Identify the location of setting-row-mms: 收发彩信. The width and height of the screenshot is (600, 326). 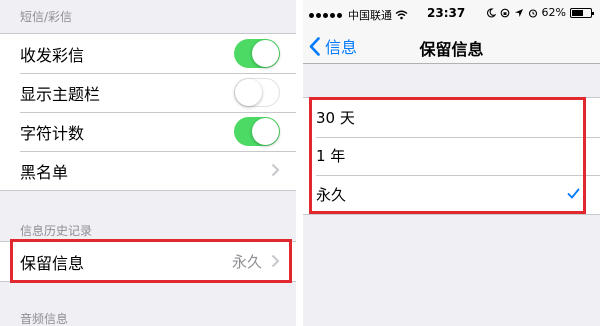
(148, 53).